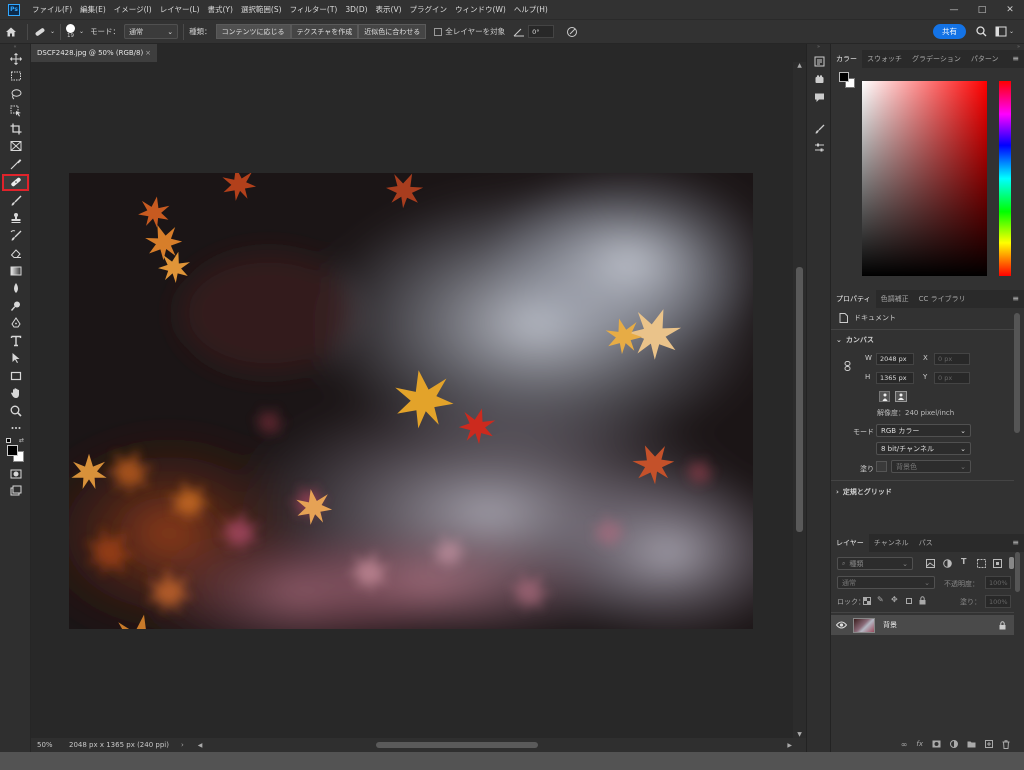 This screenshot has width=1024, height=770. Describe the element at coordinates (44, 32) in the screenshot. I see `tool-preset-picker: ⌄` at that location.